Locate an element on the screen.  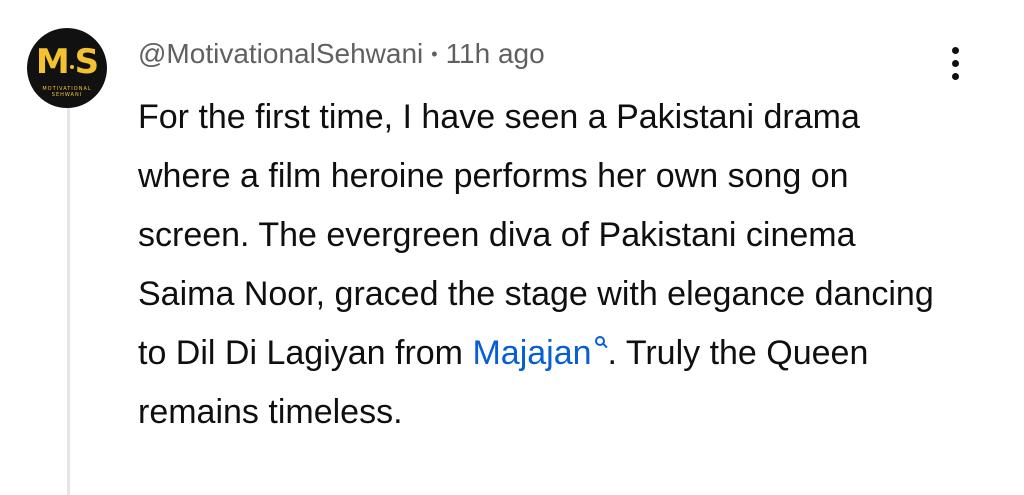
avatar: MS MOTIVATIONAL SEHWANI is located at coordinates (67, 68).